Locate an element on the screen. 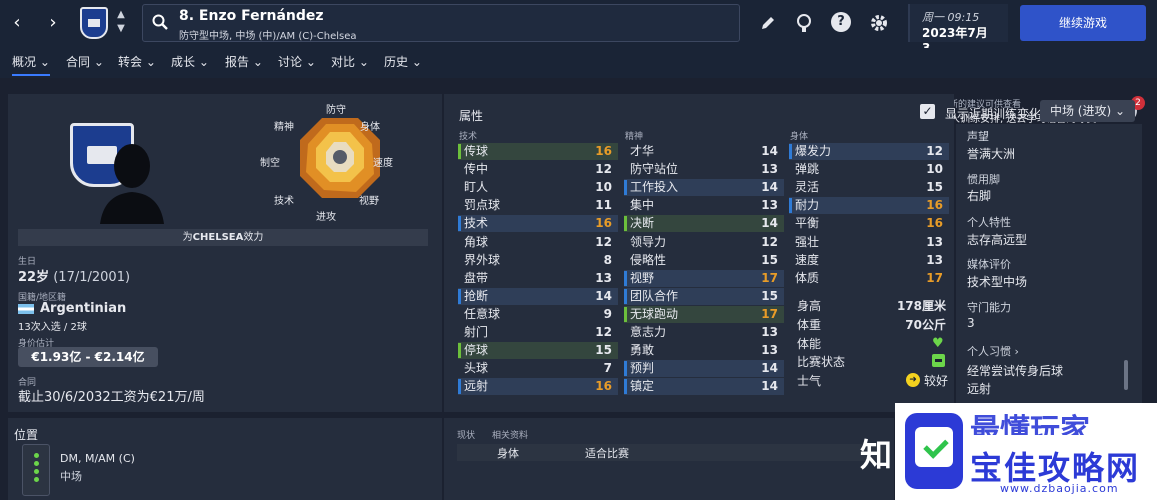 Image resolution: width=1157 pixels, height=500 pixels. technical-header: 技术 is located at coordinates (468, 137).